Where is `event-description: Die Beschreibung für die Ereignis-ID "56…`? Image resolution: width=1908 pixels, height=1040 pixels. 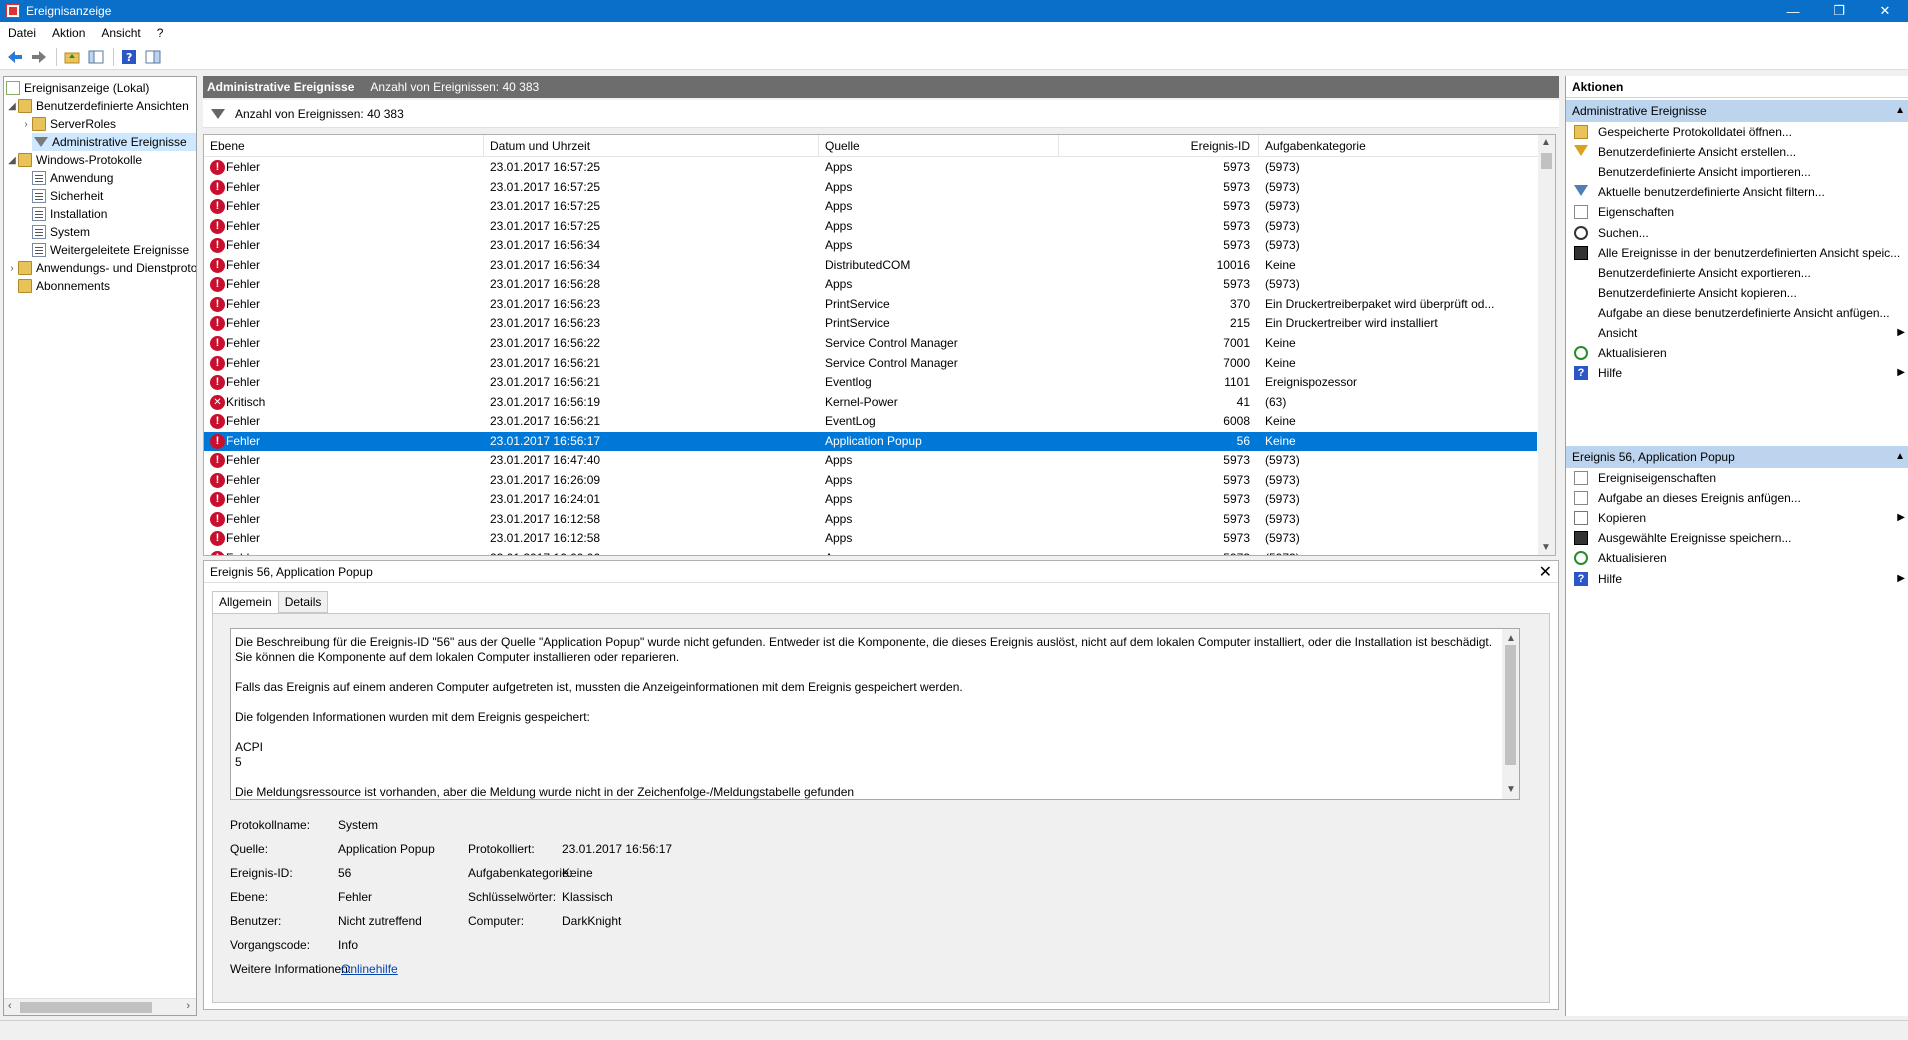 event-description: Die Beschreibung für die Ereignis-ID "56… is located at coordinates (875, 714).